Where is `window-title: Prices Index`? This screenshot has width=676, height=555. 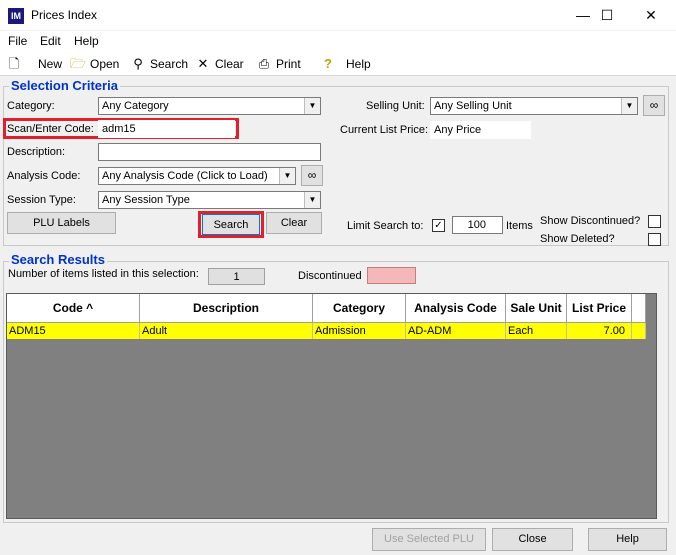
window-title: Prices Index is located at coordinates (64, 15).